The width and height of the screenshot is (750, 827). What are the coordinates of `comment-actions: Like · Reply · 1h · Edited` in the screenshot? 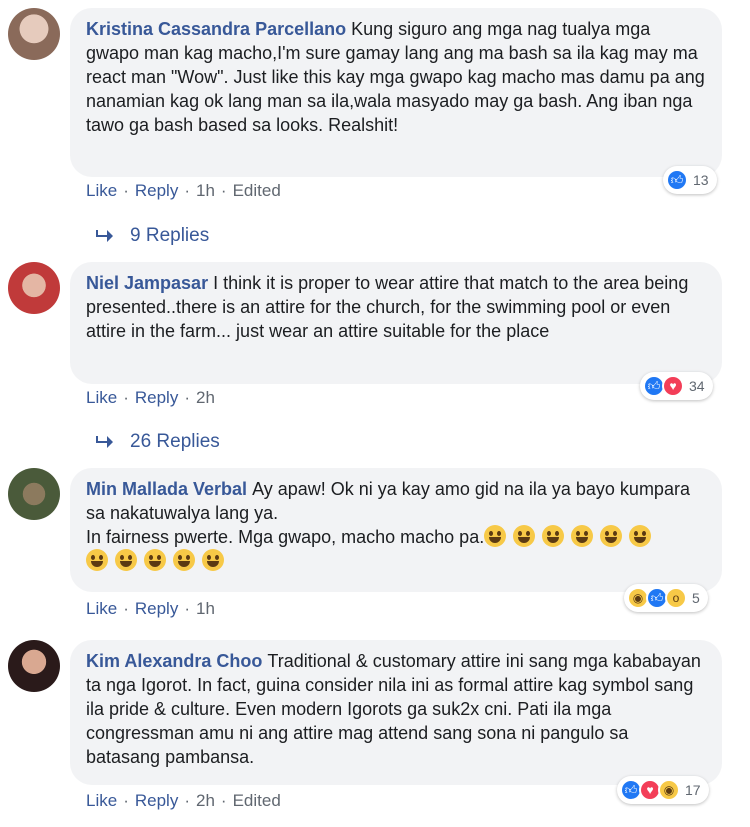 It's located at (183, 191).